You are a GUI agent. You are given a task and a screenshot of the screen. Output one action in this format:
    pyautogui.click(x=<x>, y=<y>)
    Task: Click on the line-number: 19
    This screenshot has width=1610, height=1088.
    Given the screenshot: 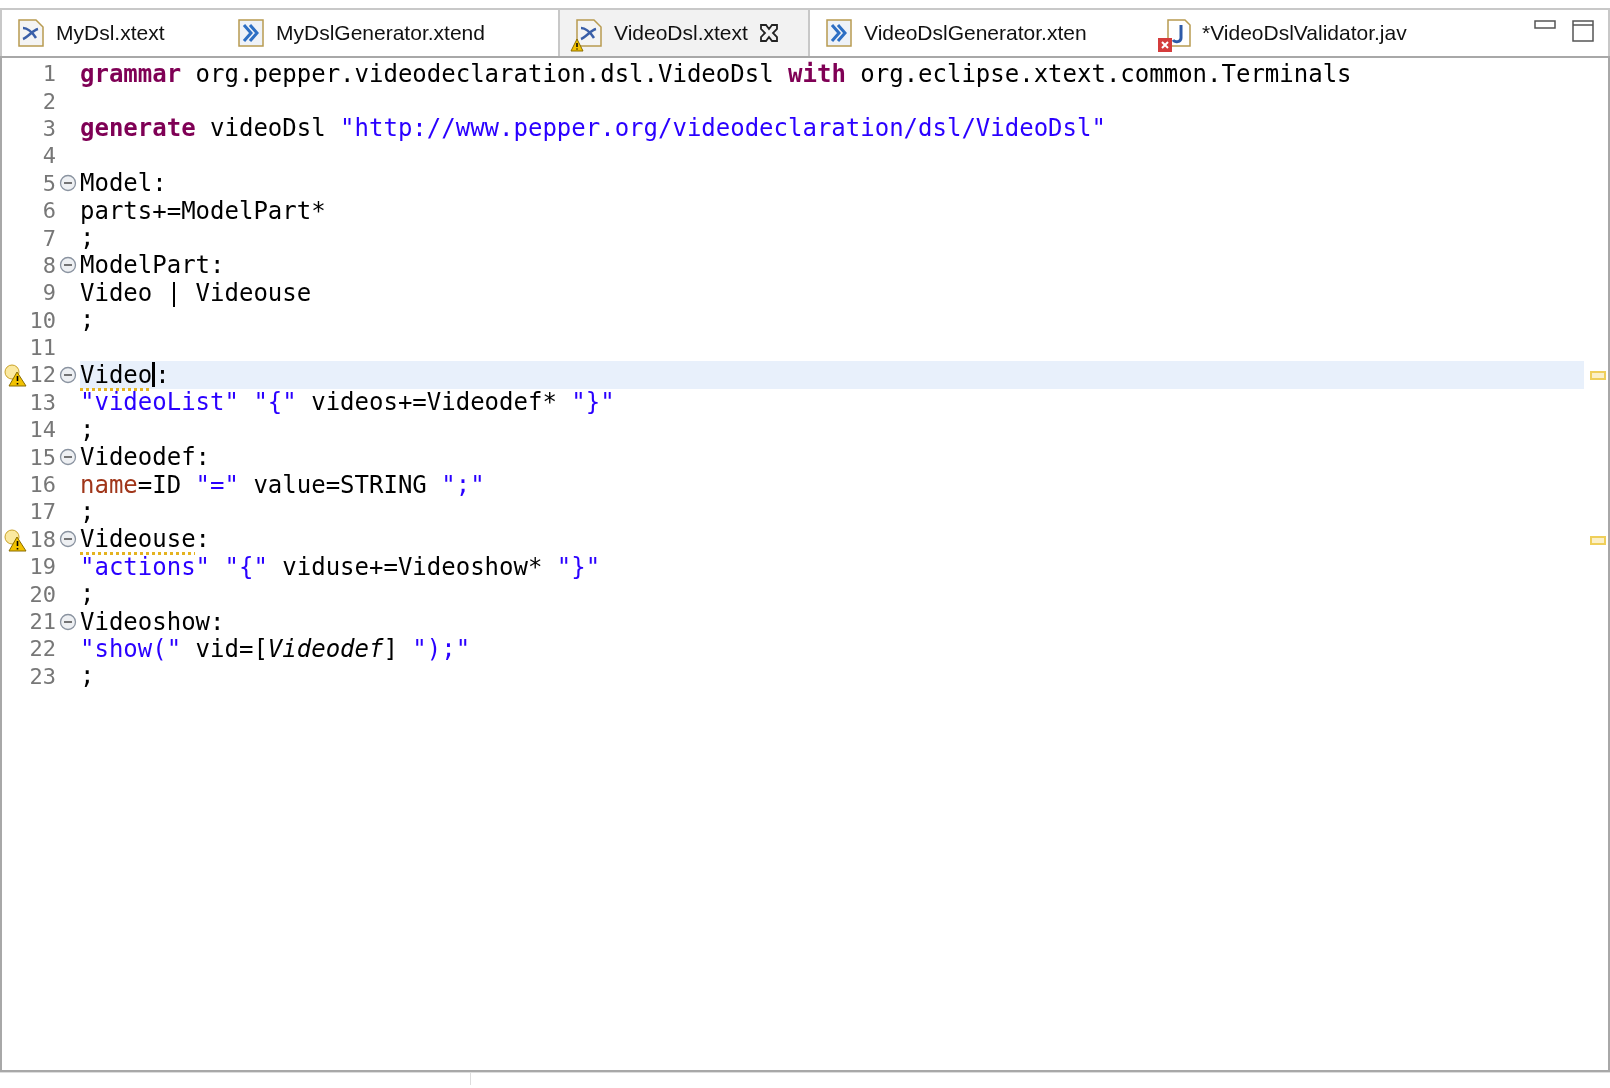 What is the action you would take?
    pyautogui.click(x=42, y=567)
    